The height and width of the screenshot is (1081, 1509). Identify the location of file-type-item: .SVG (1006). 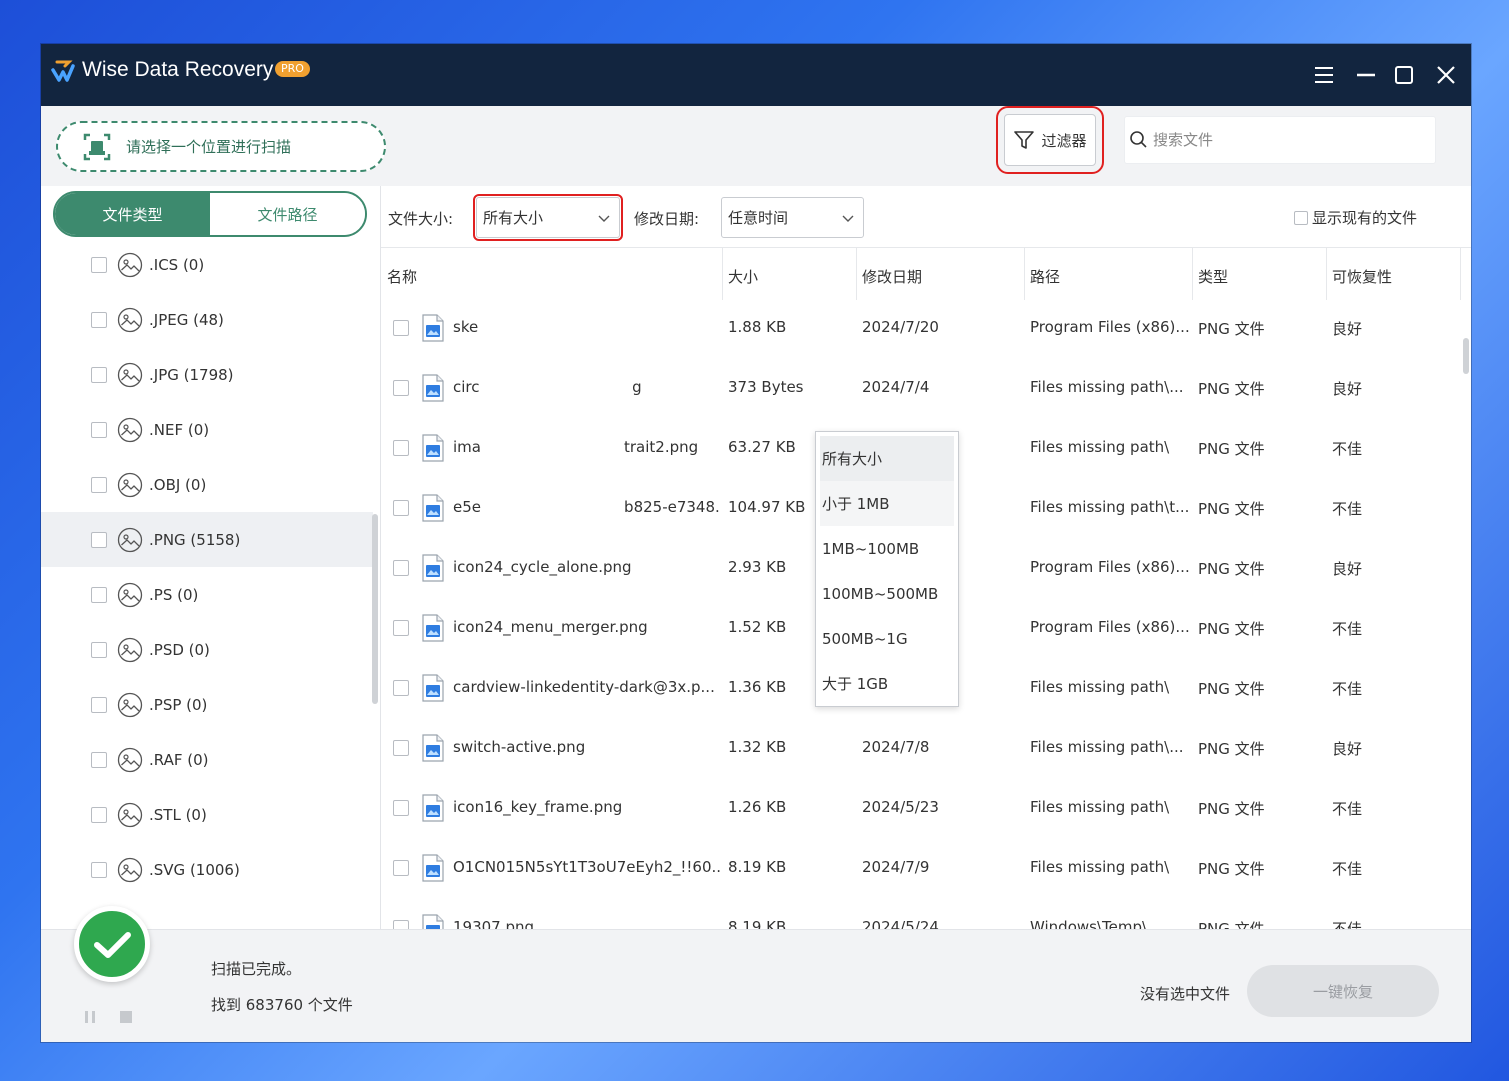
(207, 869).